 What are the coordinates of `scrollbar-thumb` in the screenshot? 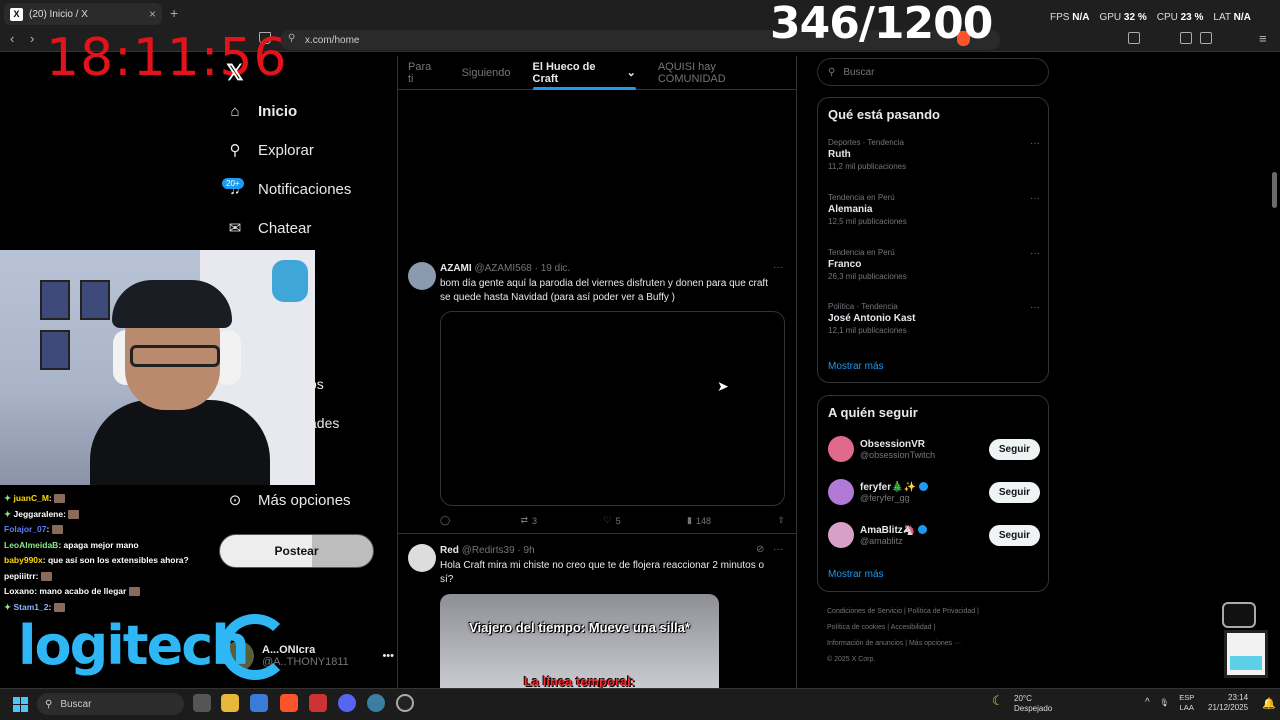 It's located at (1274, 190).